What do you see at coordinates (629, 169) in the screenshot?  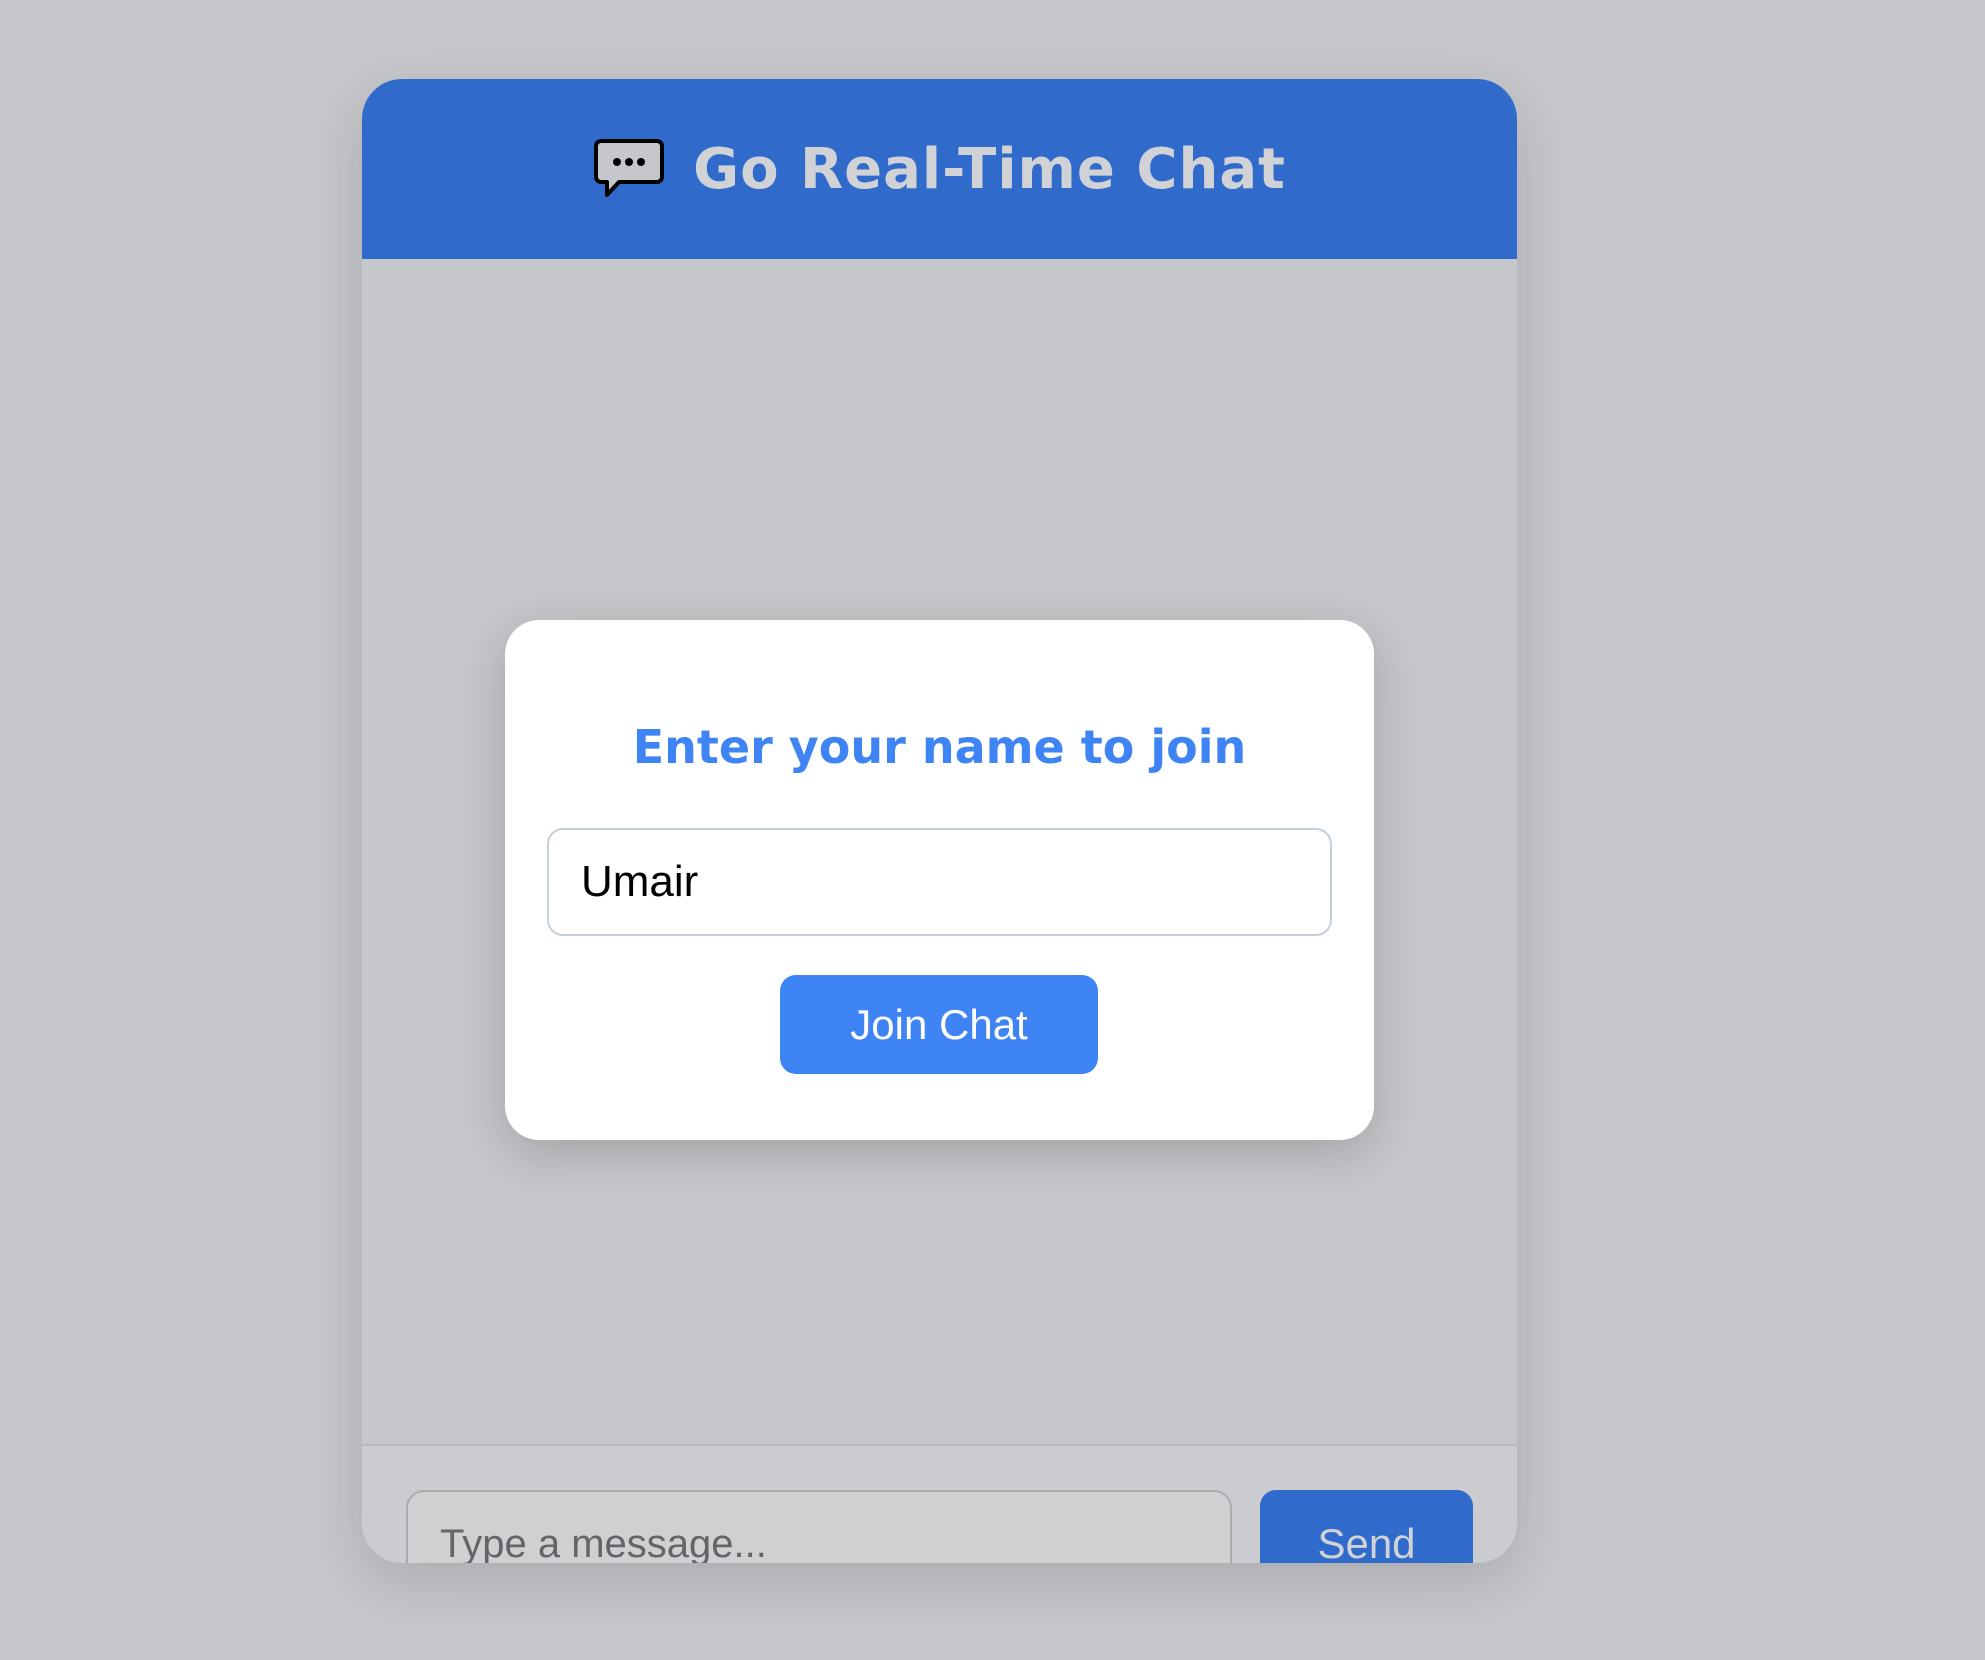 I see `speech-bubble-icon` at bounding box center [629, 169].